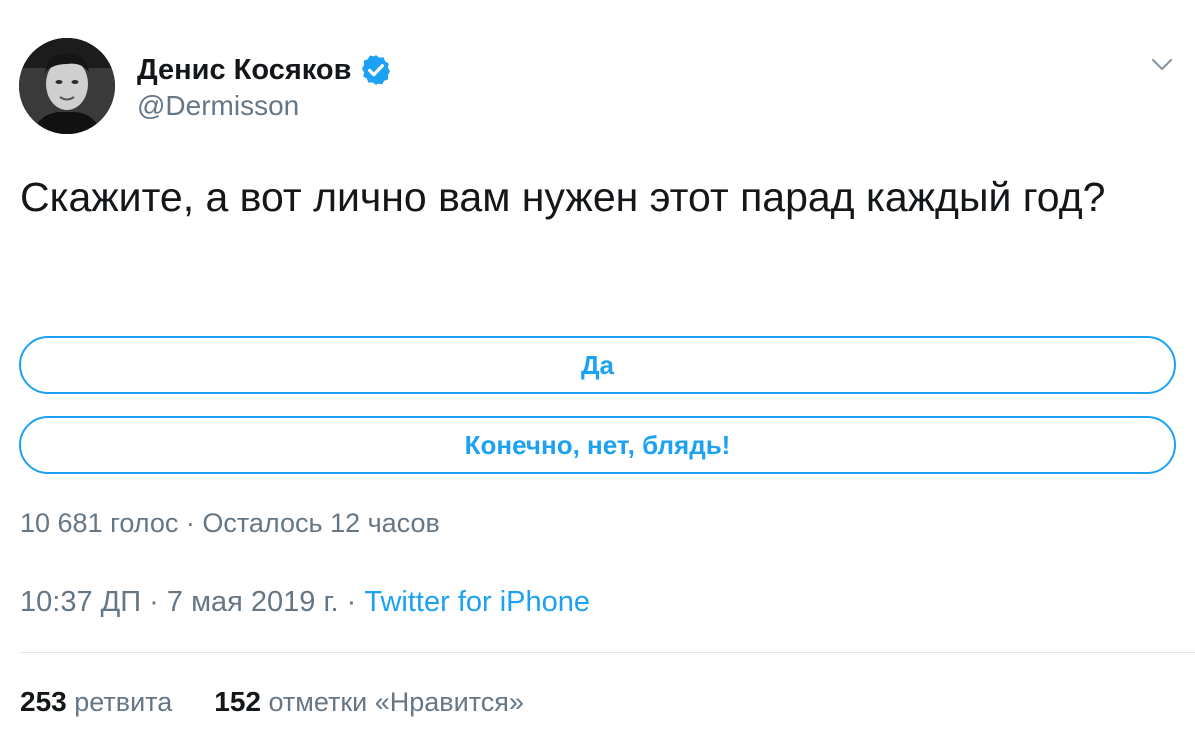 This screenshot has width=1195, height=741. I want to click on poll-option-yes: Да, so click(597, 365).